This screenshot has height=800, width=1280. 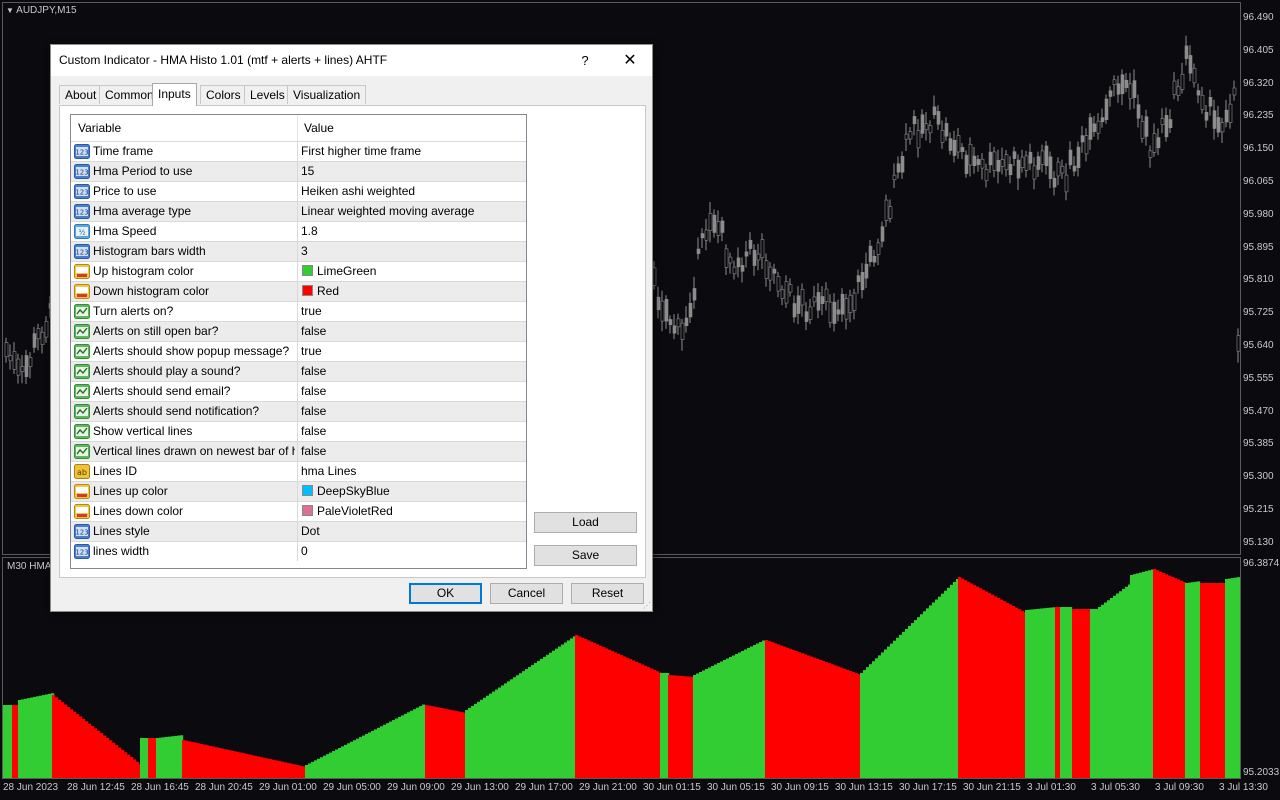 What do you see at coordinates (31, 787) in the screenshot?
I see `time-tick-label: 28 Jun 2023` at bounding box center [31, 787].